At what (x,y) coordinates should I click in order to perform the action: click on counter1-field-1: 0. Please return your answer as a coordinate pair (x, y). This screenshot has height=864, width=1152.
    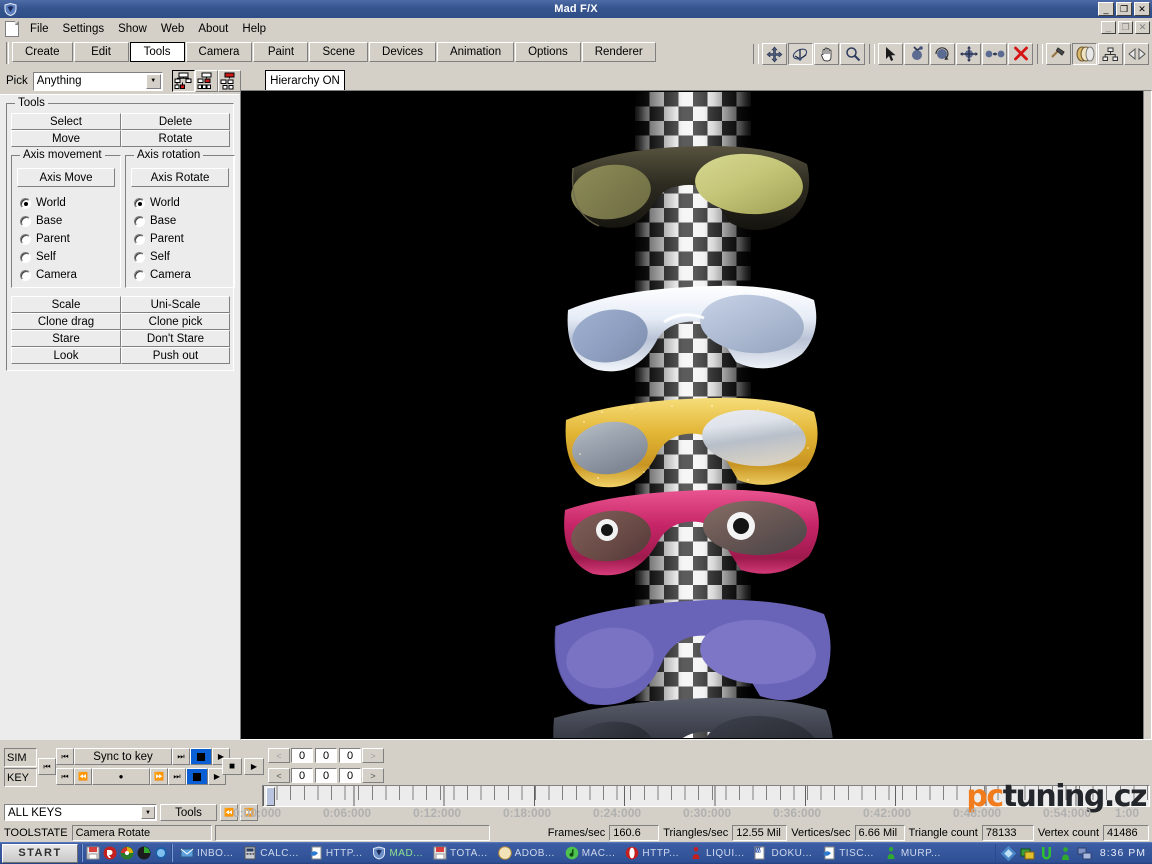
    Looking at the image, I should click on (302, 755).